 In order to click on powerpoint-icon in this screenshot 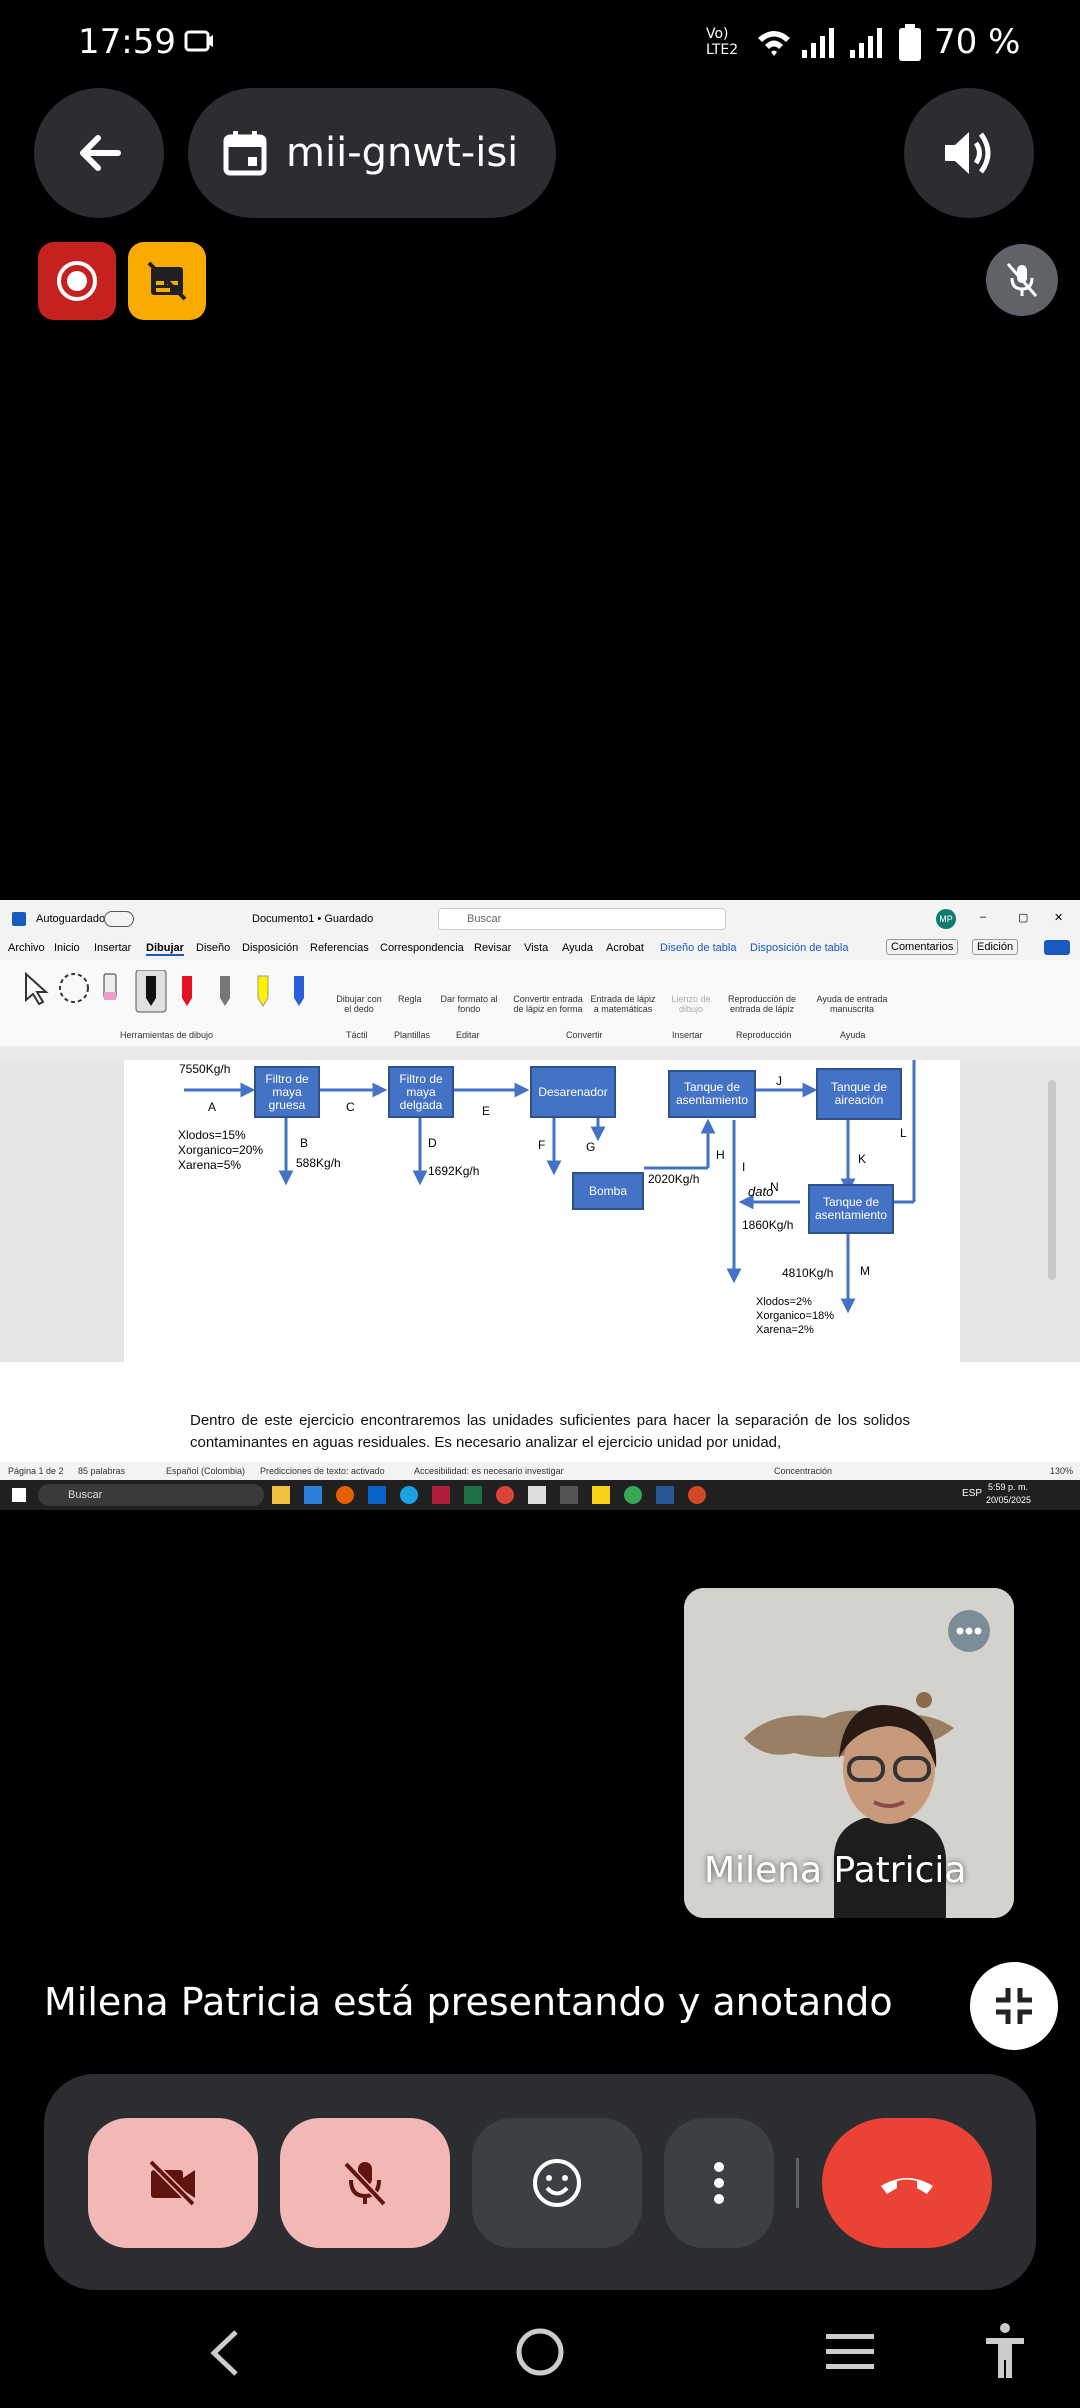, I will do `click(697, 1495)`.